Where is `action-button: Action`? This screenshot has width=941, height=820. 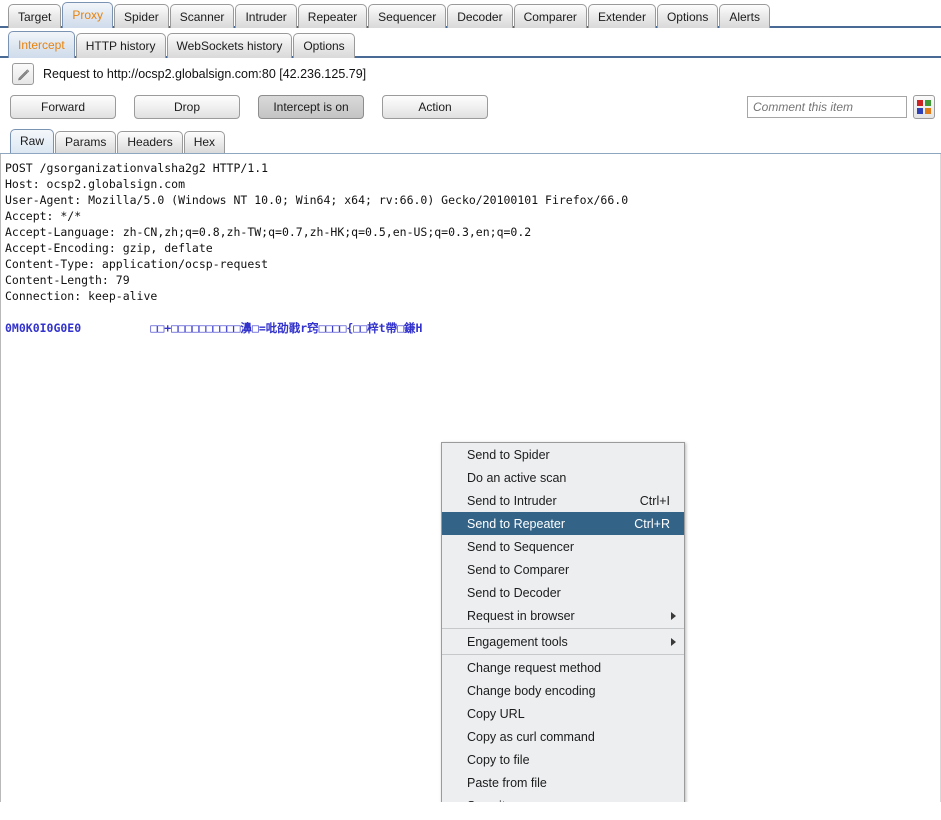 action-button: Action is located at coordinates (435, 107).